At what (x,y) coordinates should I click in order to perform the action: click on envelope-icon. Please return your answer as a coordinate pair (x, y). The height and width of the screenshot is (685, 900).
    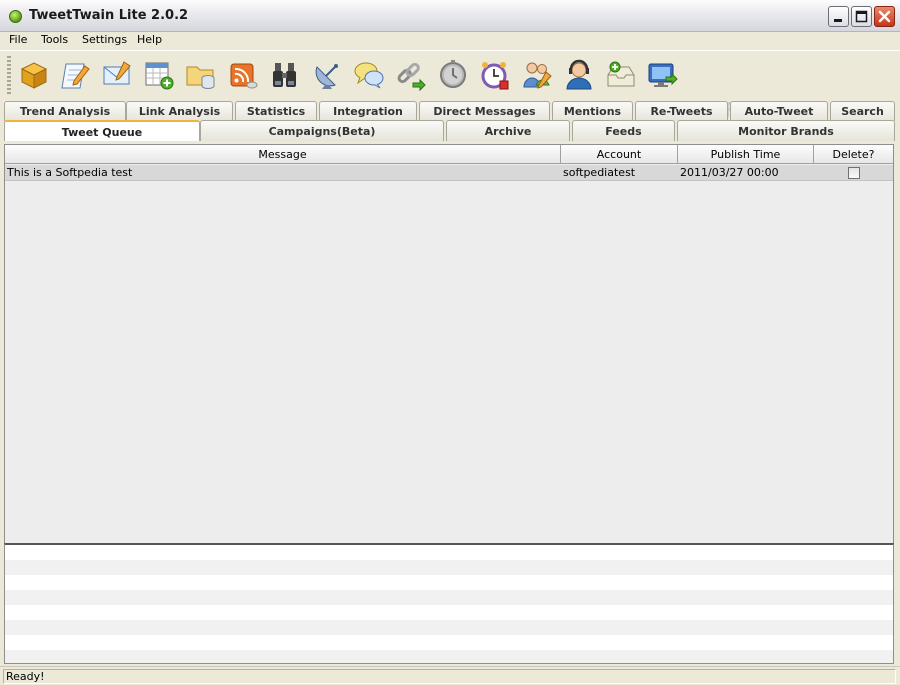
    Looking at the image, I should click on (117, 73).